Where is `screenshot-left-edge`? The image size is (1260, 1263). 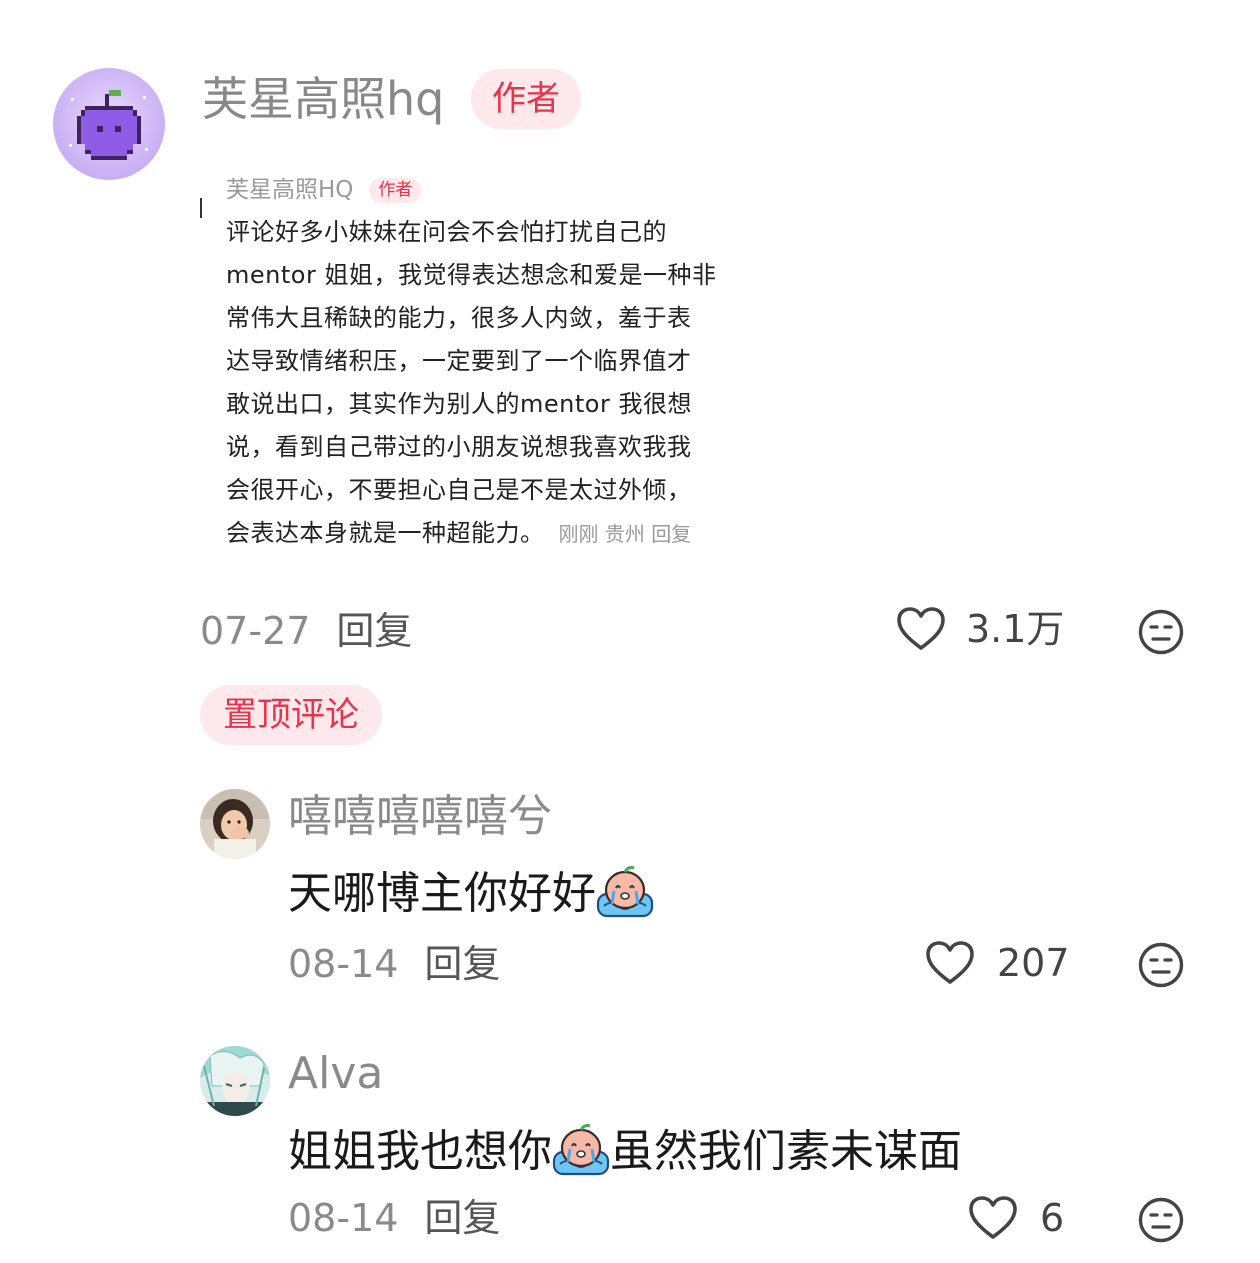 screenshot-left-edge is located at coordinates (201, 208).